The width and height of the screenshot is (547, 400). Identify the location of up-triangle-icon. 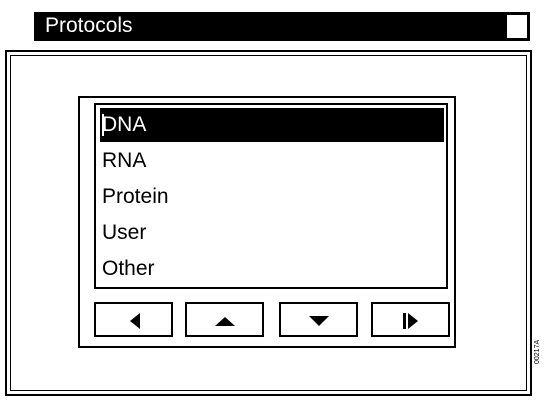
(225, 321).